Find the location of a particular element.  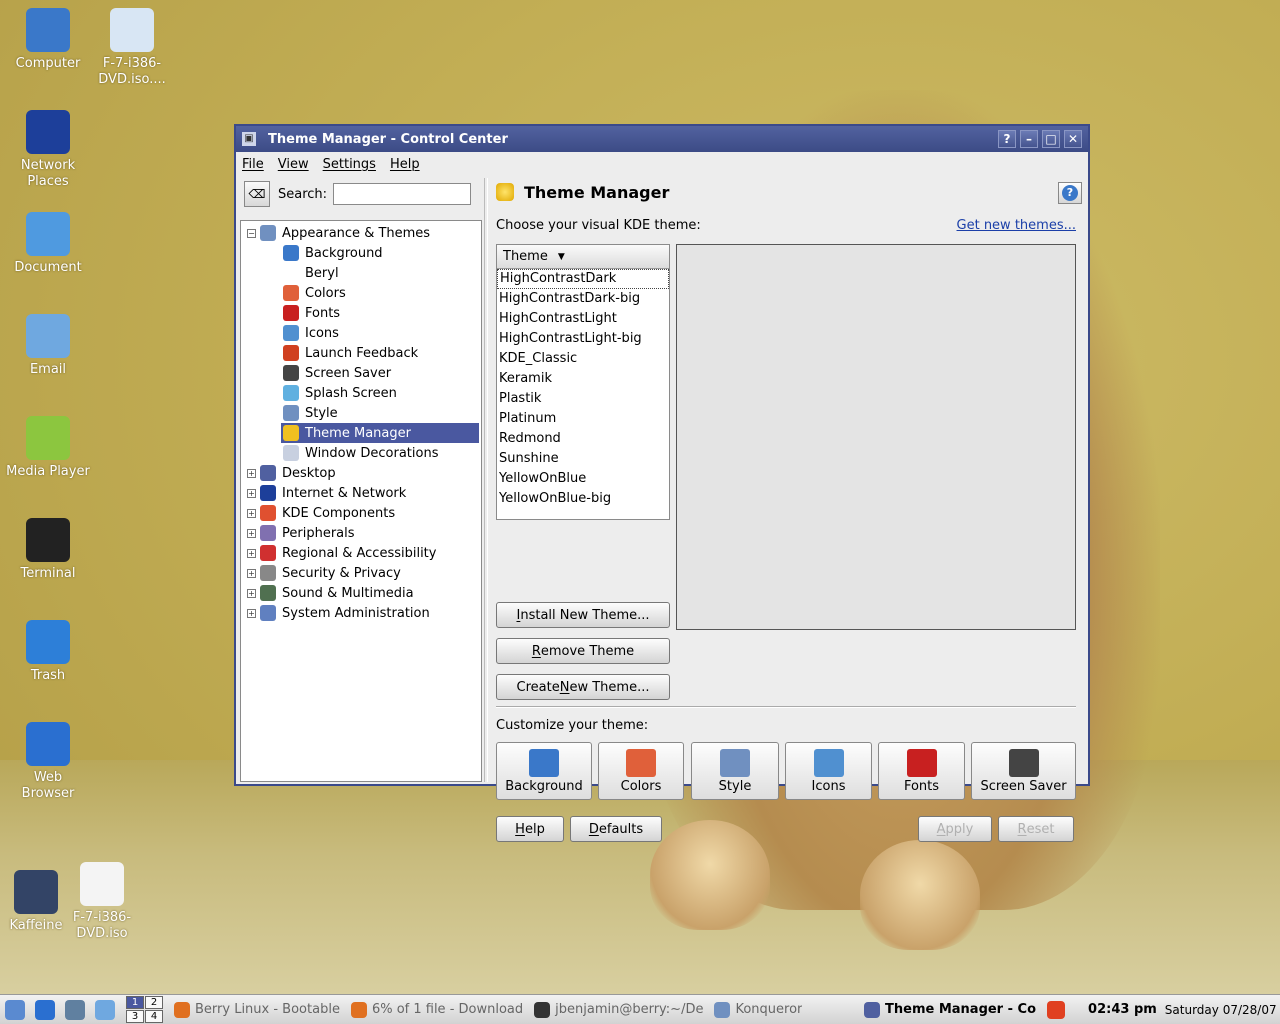

tree-item: Style is located at coordinates (361, 413).